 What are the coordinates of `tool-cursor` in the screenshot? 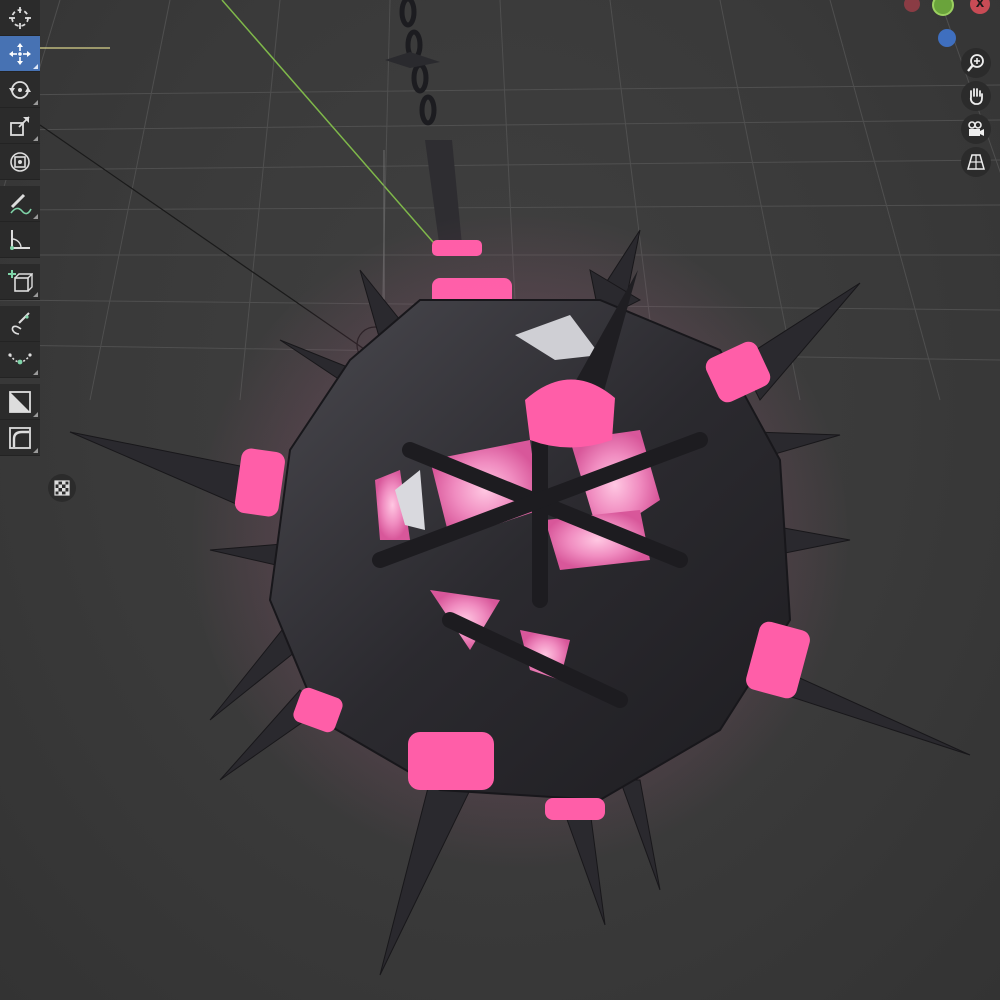 It's located at (20, 18).